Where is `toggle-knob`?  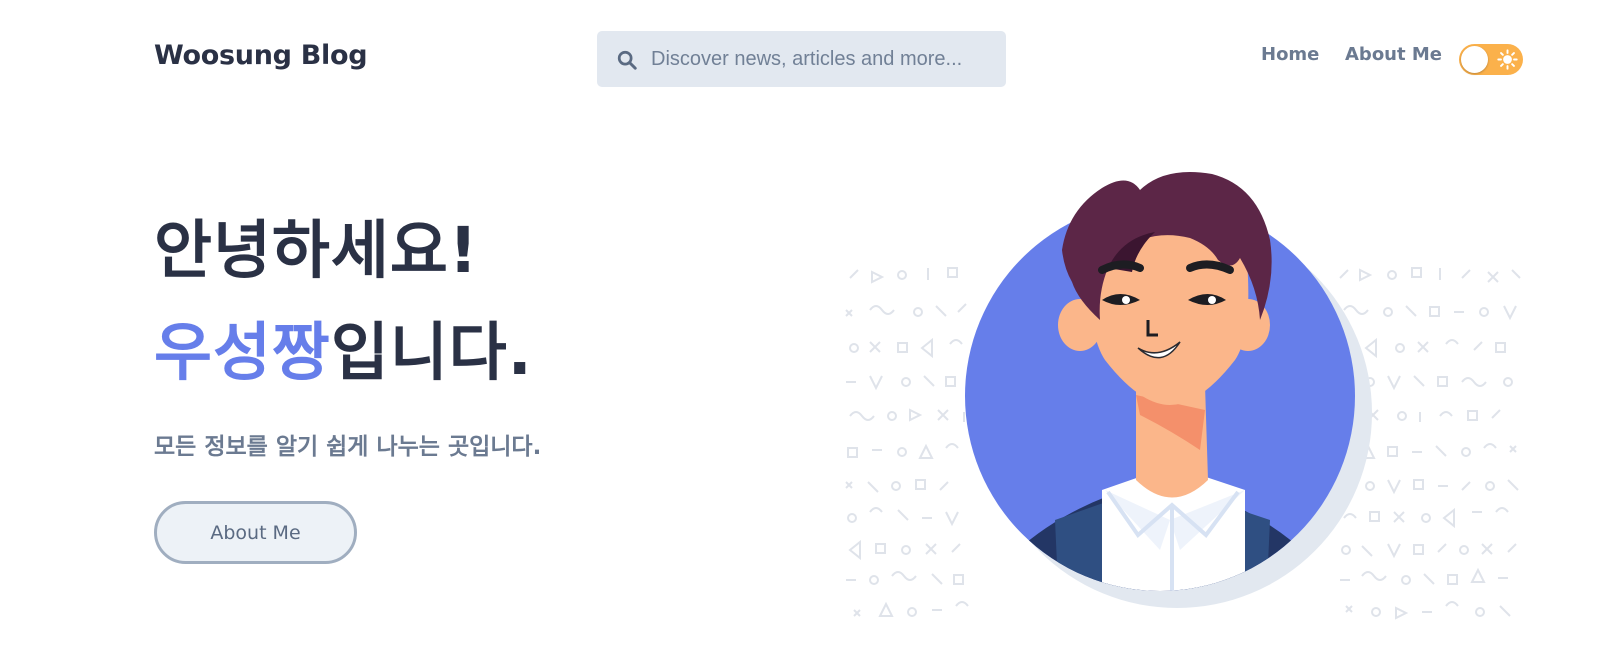 toggle-knob is located at coordinates (1474, 59).